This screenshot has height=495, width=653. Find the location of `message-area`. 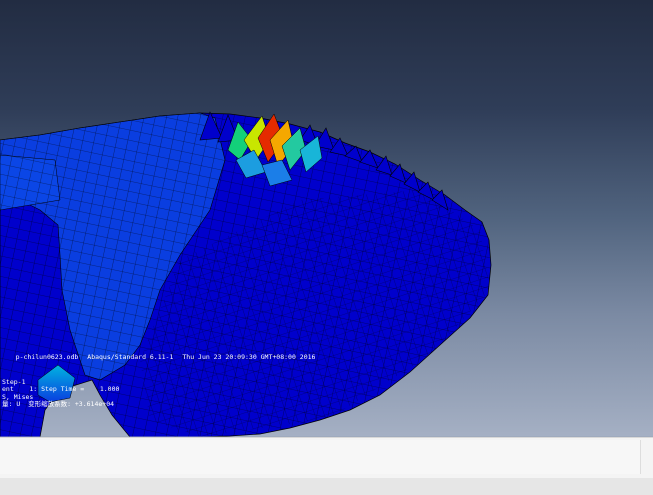

message-area is located at coordinates (326, 458).